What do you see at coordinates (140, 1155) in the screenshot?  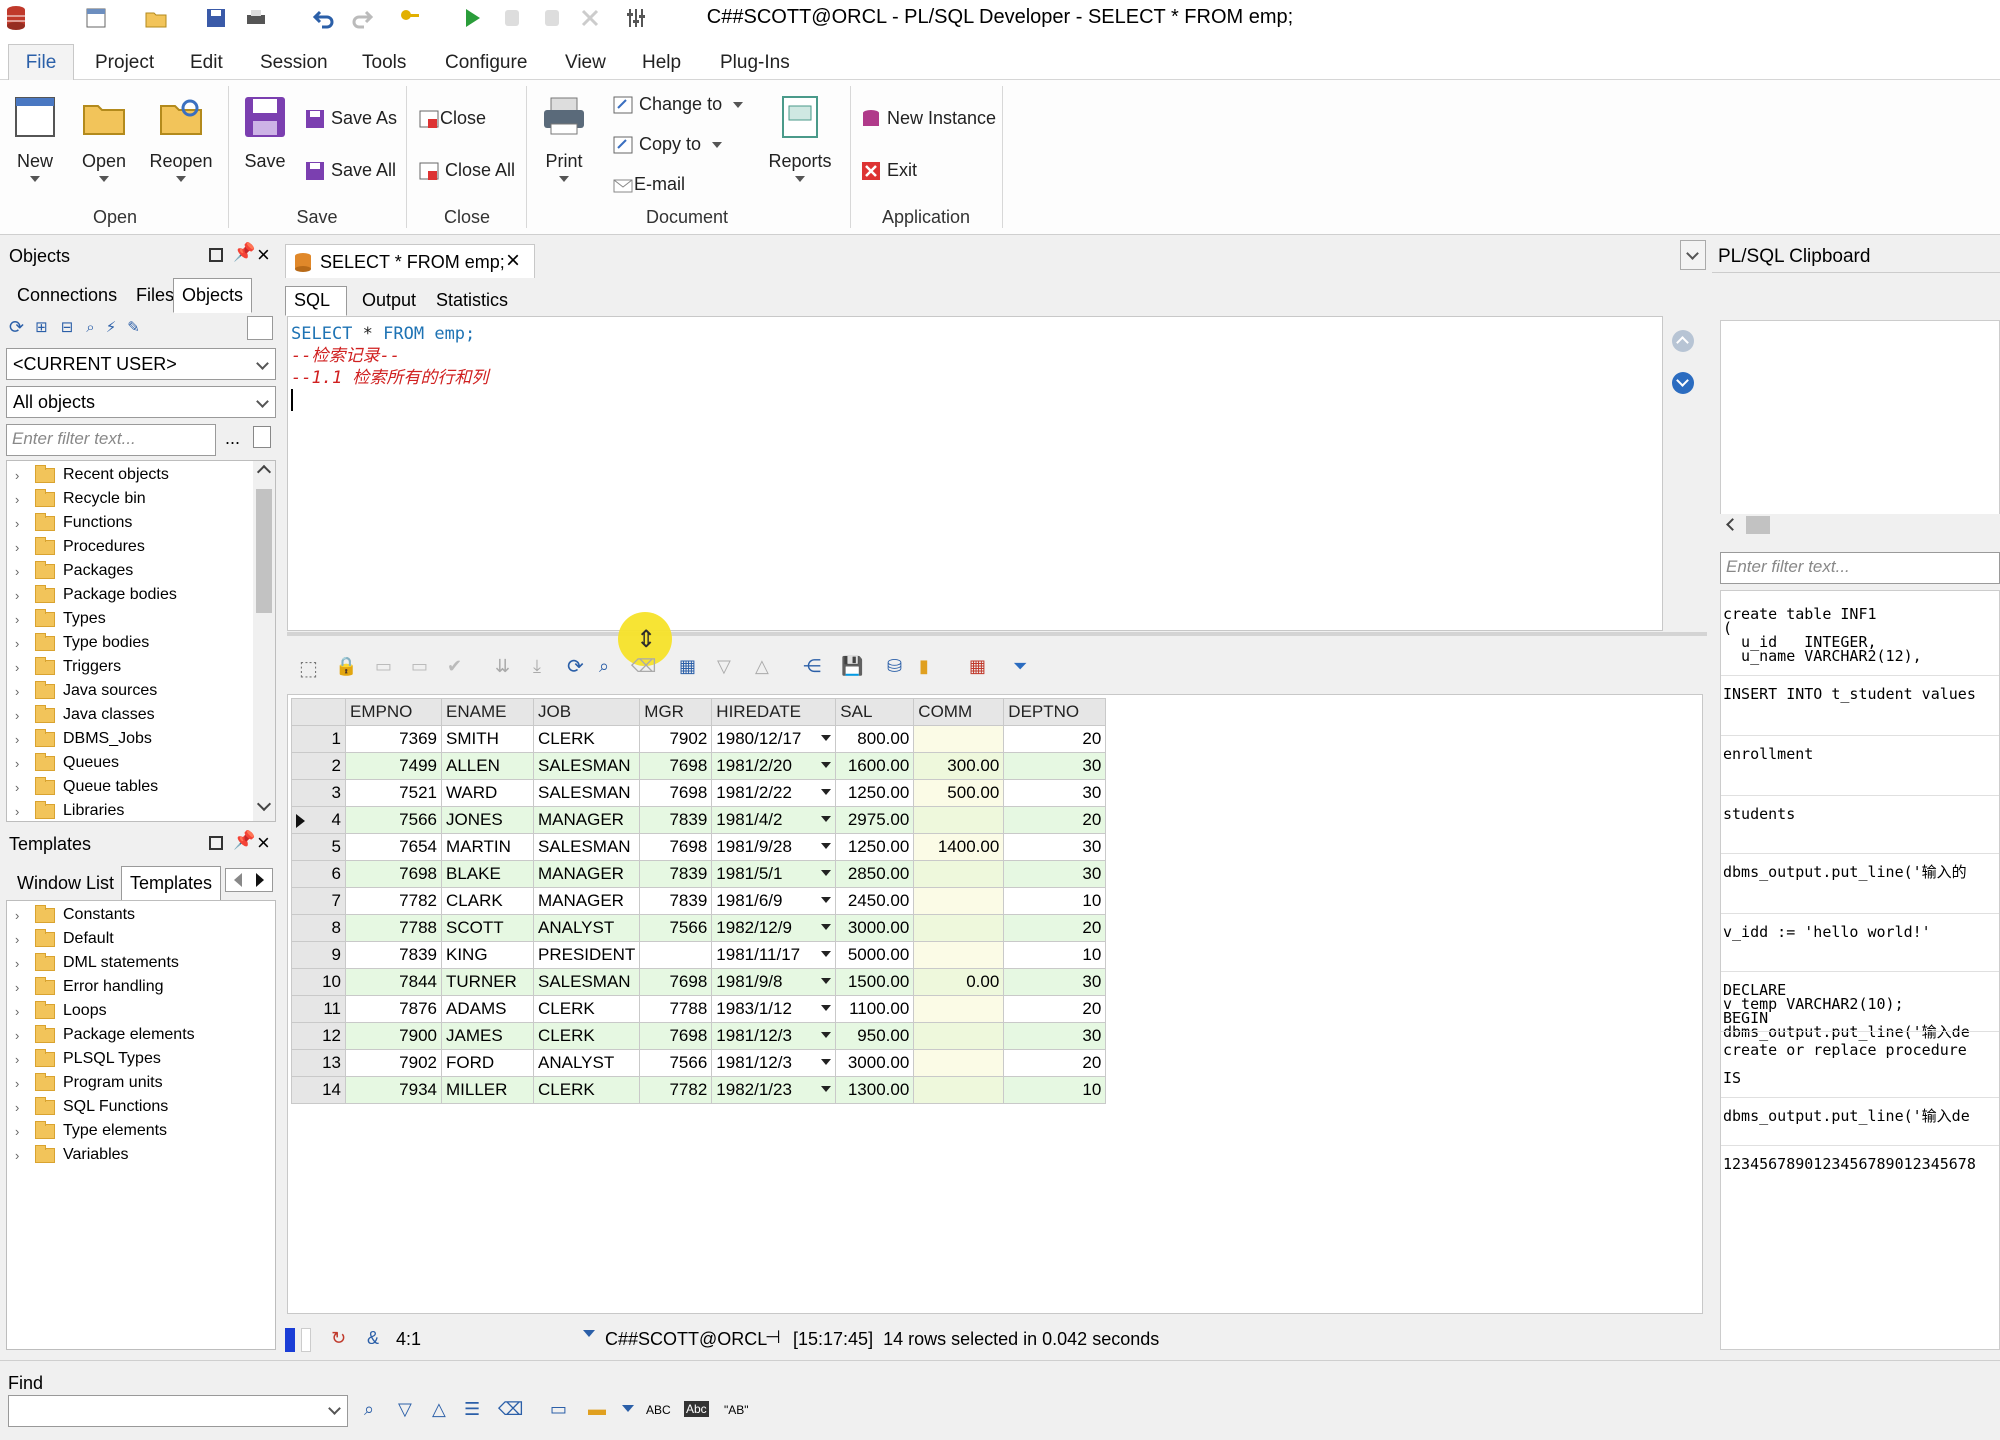 I see `templates-tree-item: › Variables` at bounding box center [140, 1155].